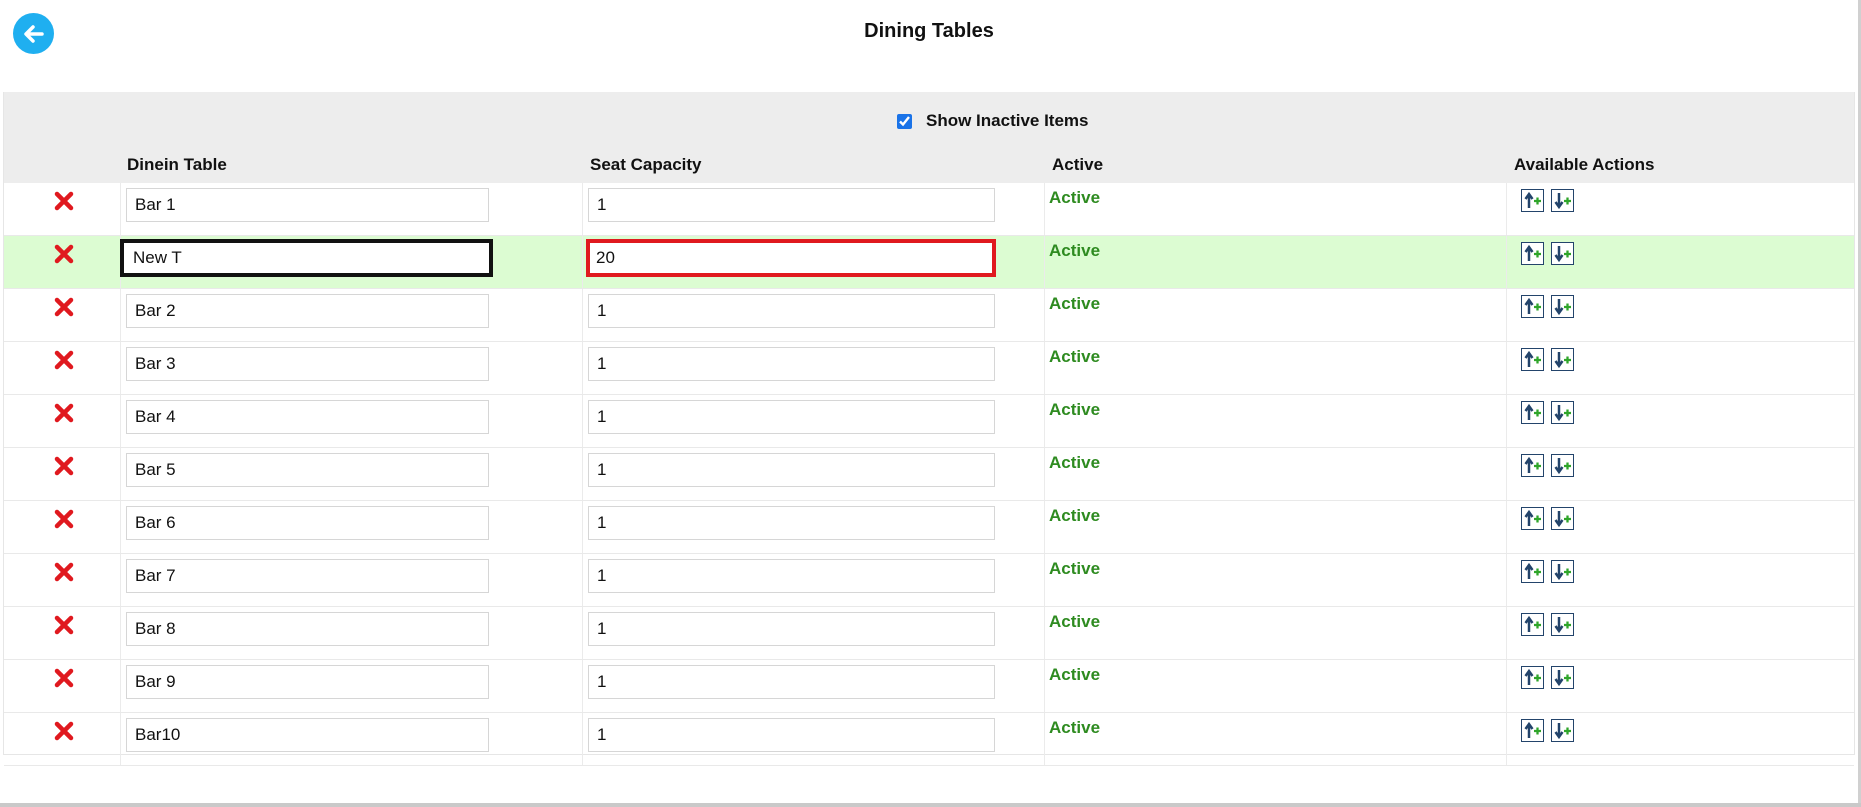 The height and width of the screenshot is (807, 1861). I want to click on bottom-divider, so click(930, 805).